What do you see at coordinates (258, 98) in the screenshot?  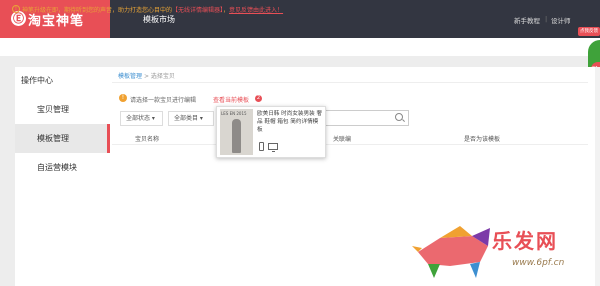 I see `template-count-badge: 2` at bounding box center [258, 98].